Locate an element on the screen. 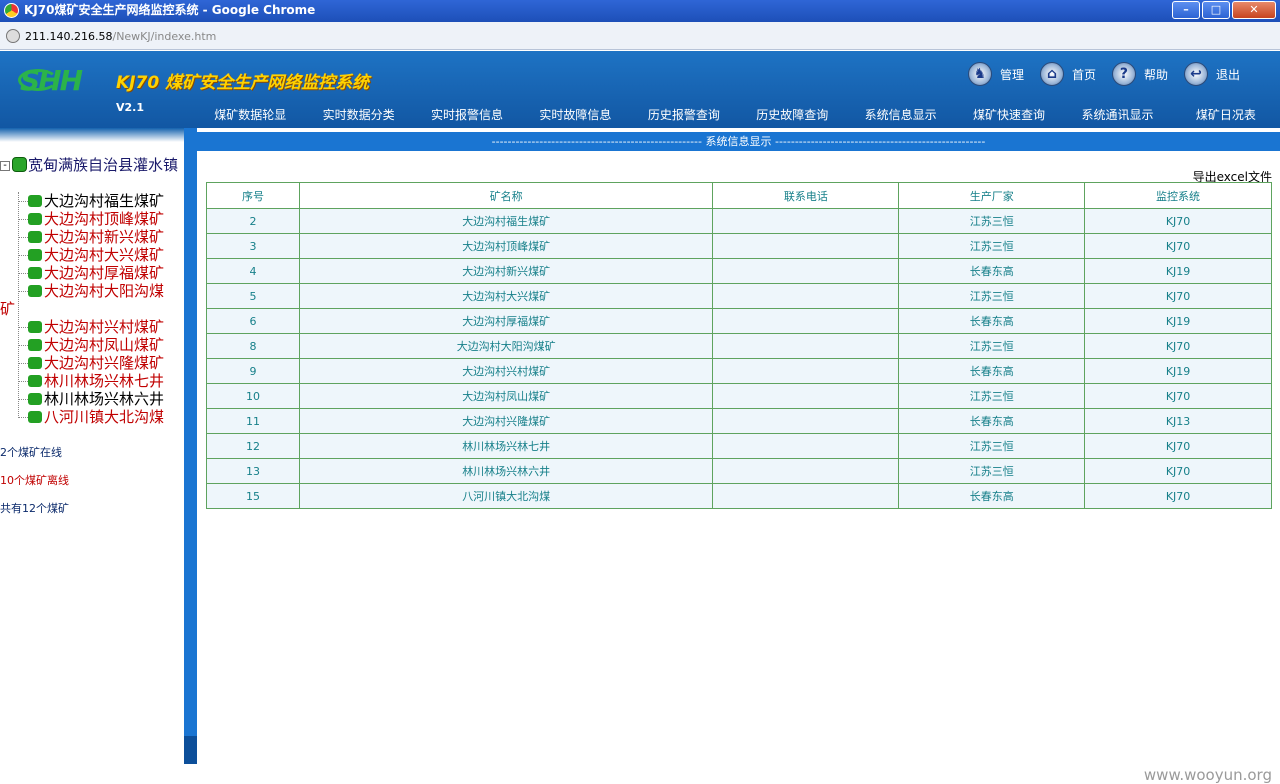 This screenshot has height=784, width=1280. tree-item: 大边沟村凤山煤矿 is located at coordinates (92, 345).